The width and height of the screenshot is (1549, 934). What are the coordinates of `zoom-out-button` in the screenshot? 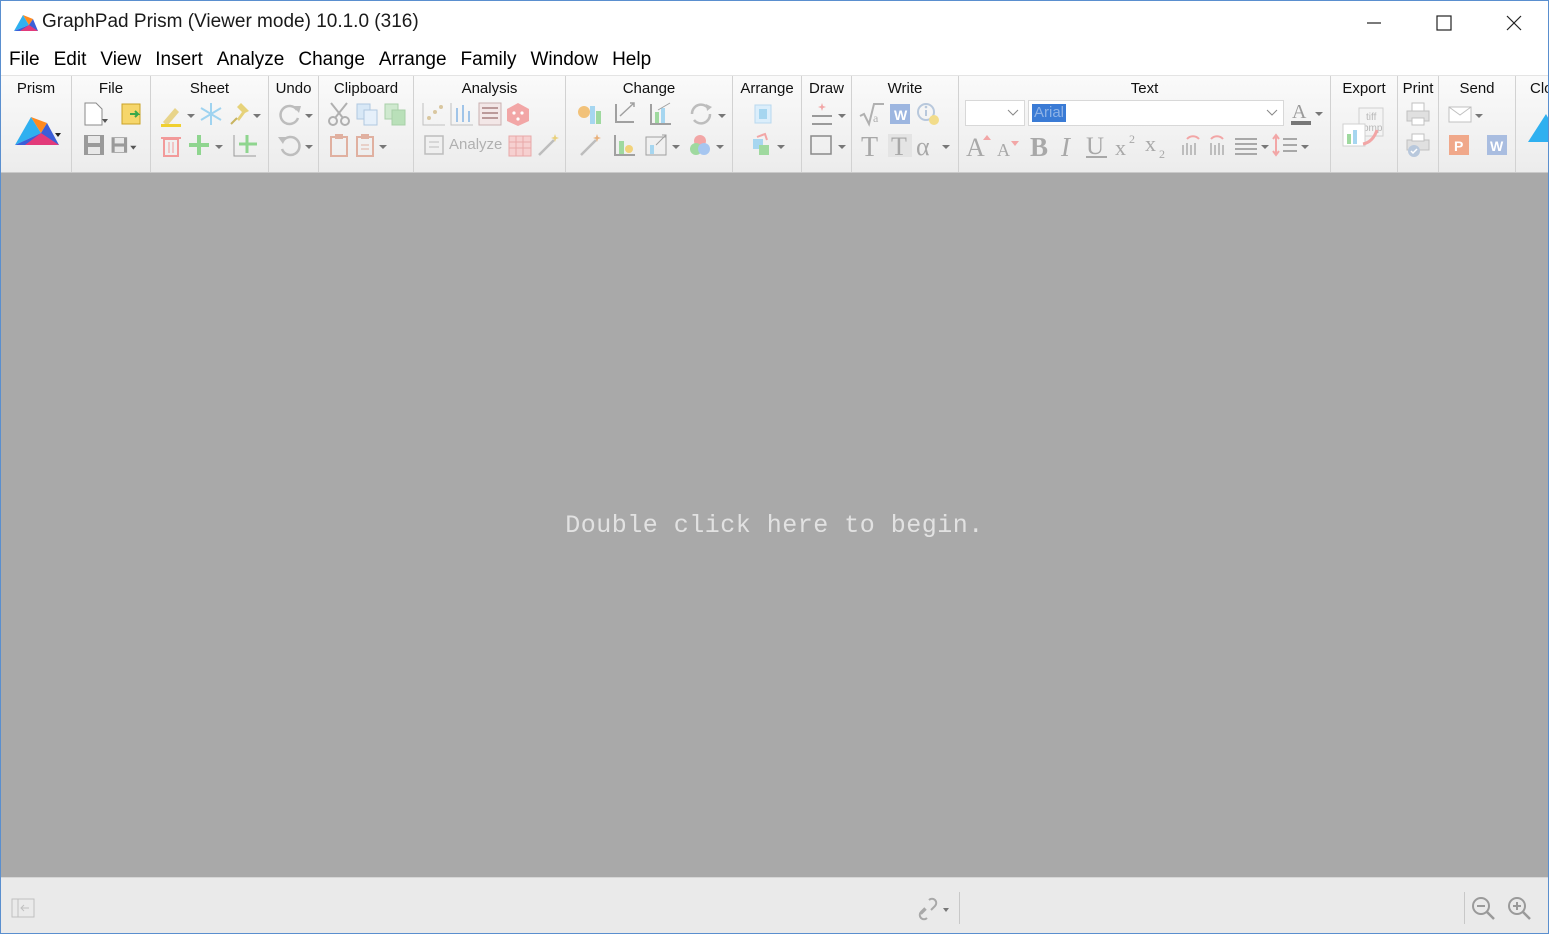 It's located at (1483, 908).